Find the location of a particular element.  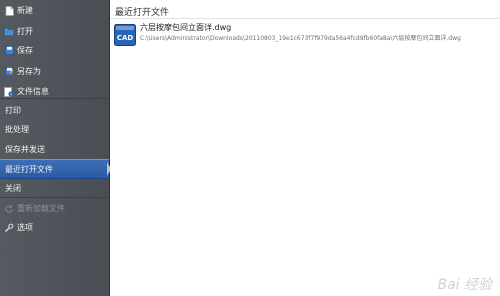

sidebar-item-new: 新建 is located at coordinates (54, 10).